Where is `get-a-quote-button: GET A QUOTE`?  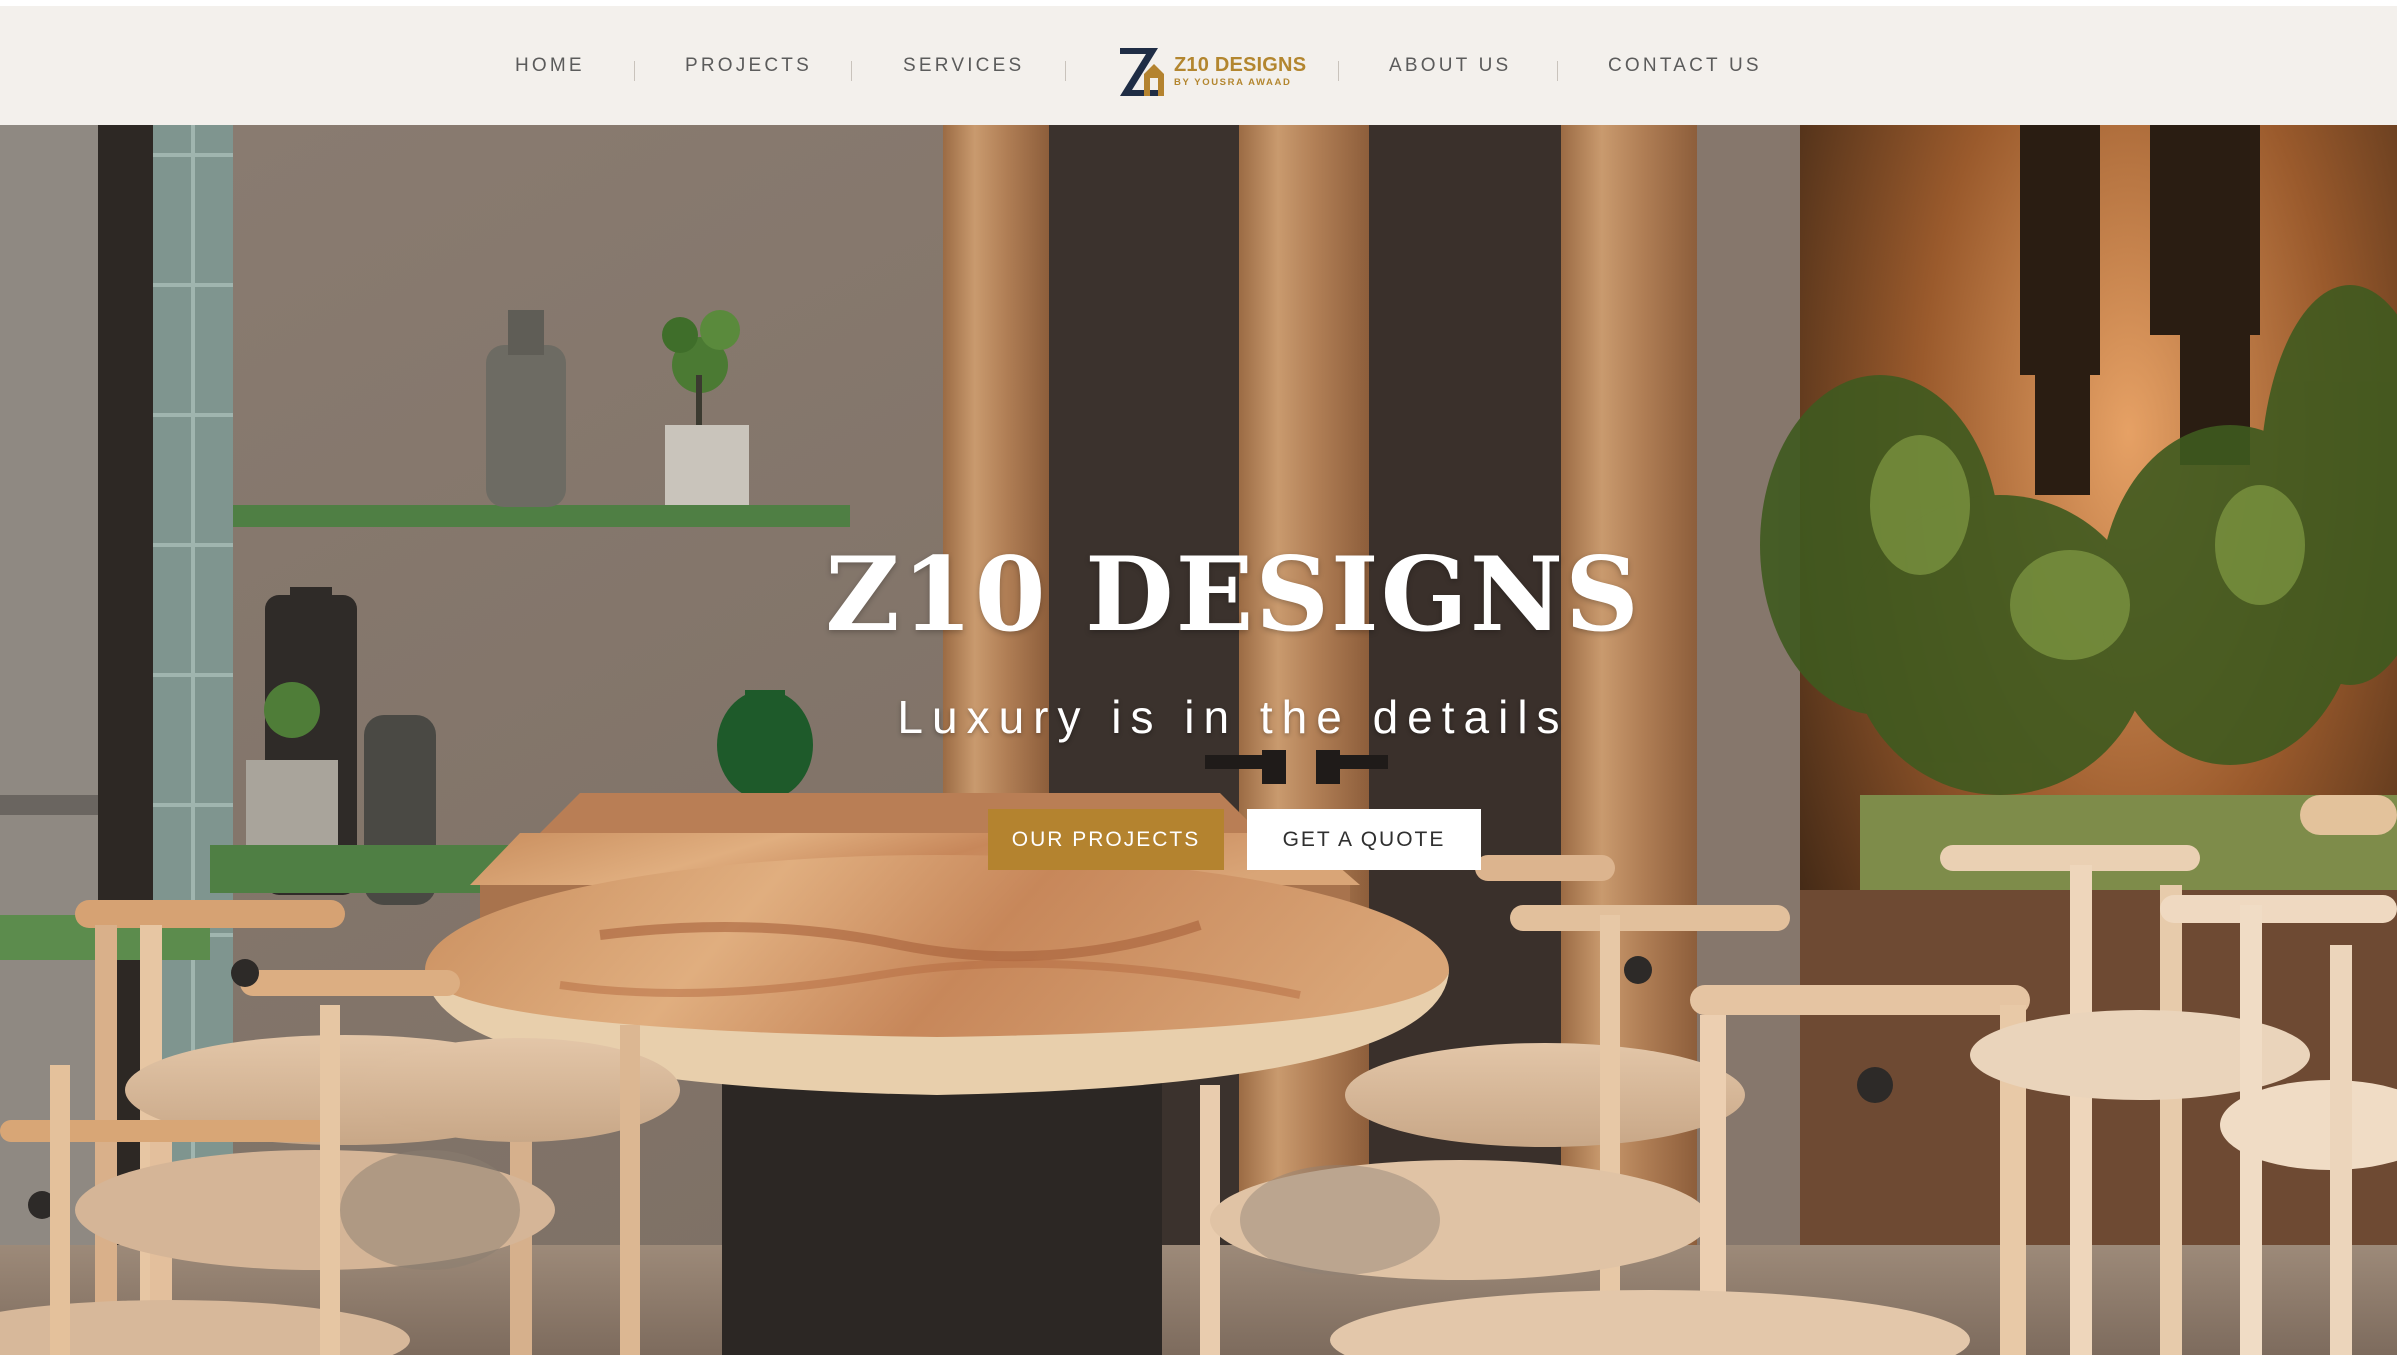
get-a-quote-button: GET A QUOTE is located at coordinates (1364, 839).